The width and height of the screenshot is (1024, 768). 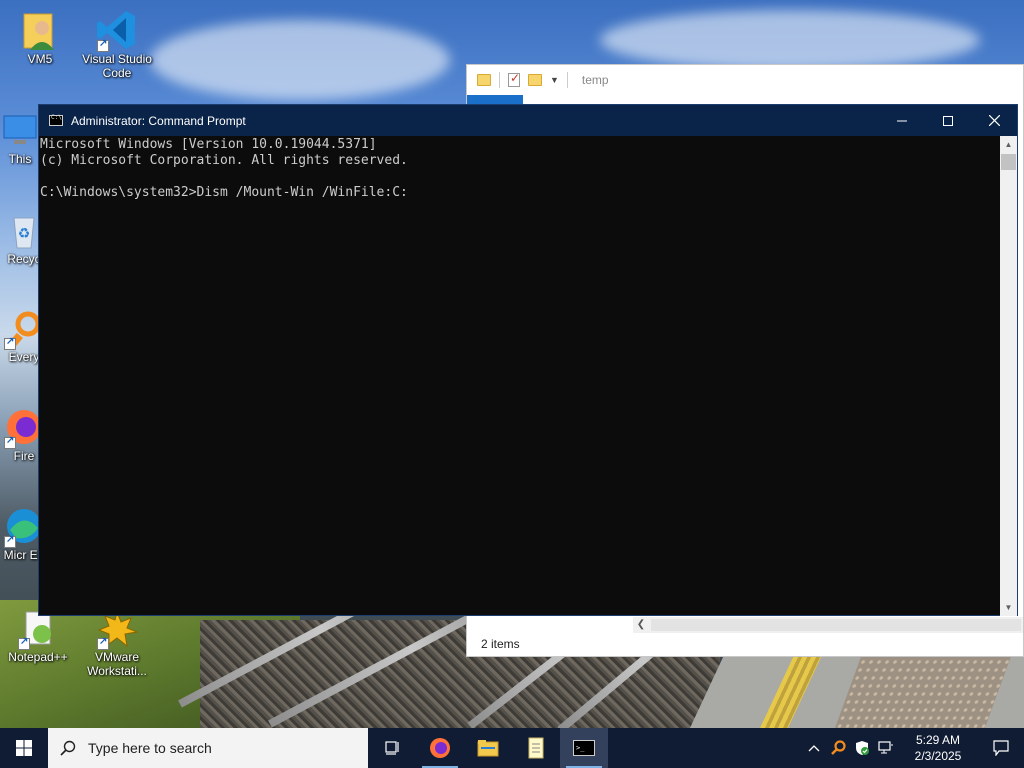 What do you see at coordinates (641, 625) in the screenshot?
I see `scroll-left-icon: ❮` at bounding box center [641, 625].